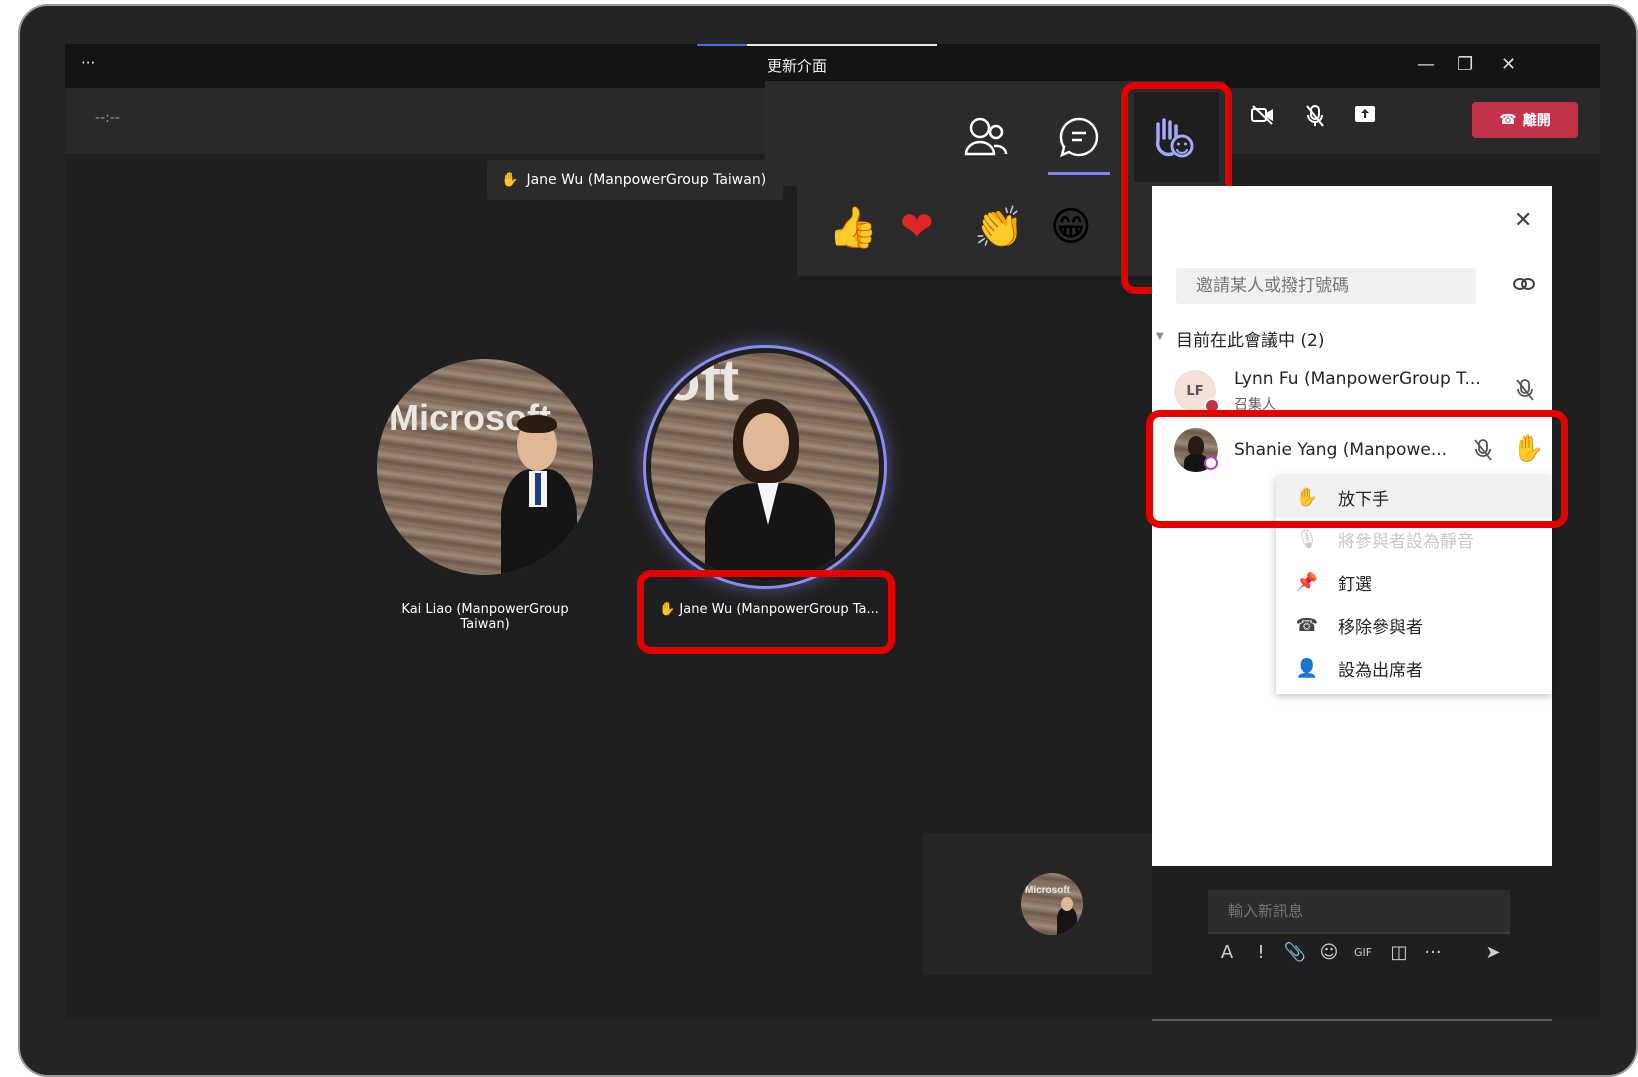 This screenshot has height=1077, width=1638. I want to click on gif-icon: GIF, so click(1363, 952).